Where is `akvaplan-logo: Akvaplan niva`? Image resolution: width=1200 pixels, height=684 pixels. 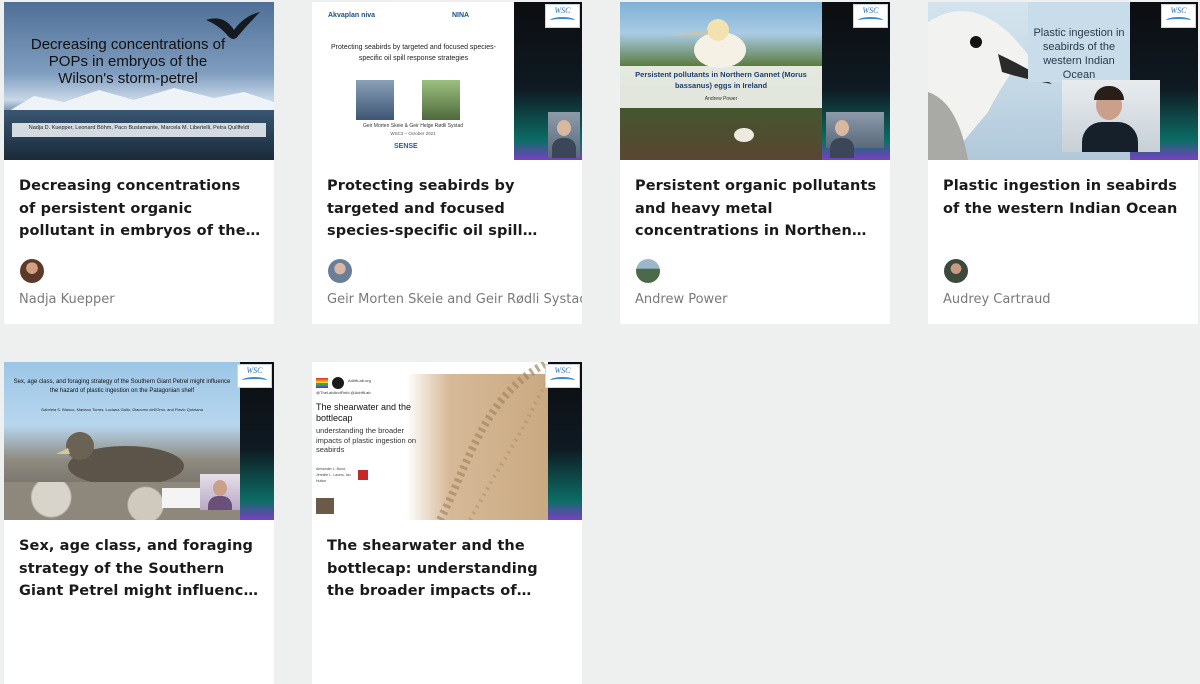 akvaplan-logo: Akvaplan niva is located at coordinates (352, 15).